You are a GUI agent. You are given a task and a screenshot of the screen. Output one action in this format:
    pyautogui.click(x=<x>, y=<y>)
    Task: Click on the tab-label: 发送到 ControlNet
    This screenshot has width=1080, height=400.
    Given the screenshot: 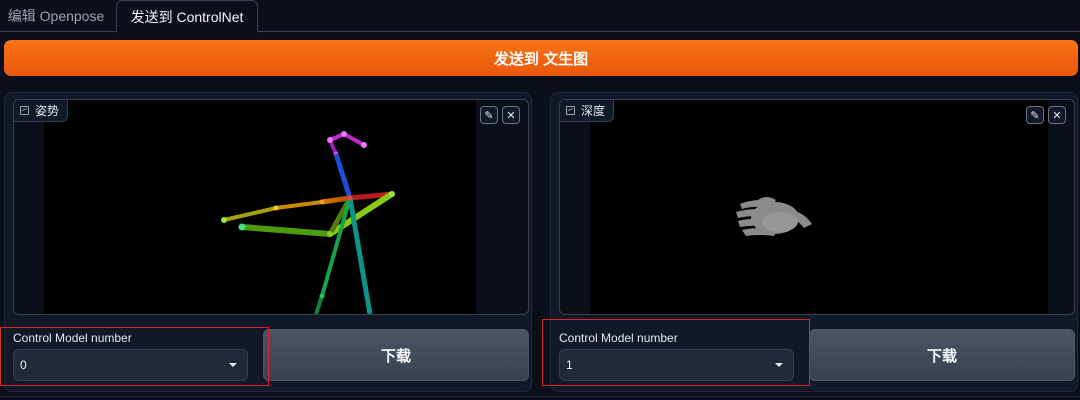 What is the action you would take?
    pyautogui.click(x=187, y=16)
    